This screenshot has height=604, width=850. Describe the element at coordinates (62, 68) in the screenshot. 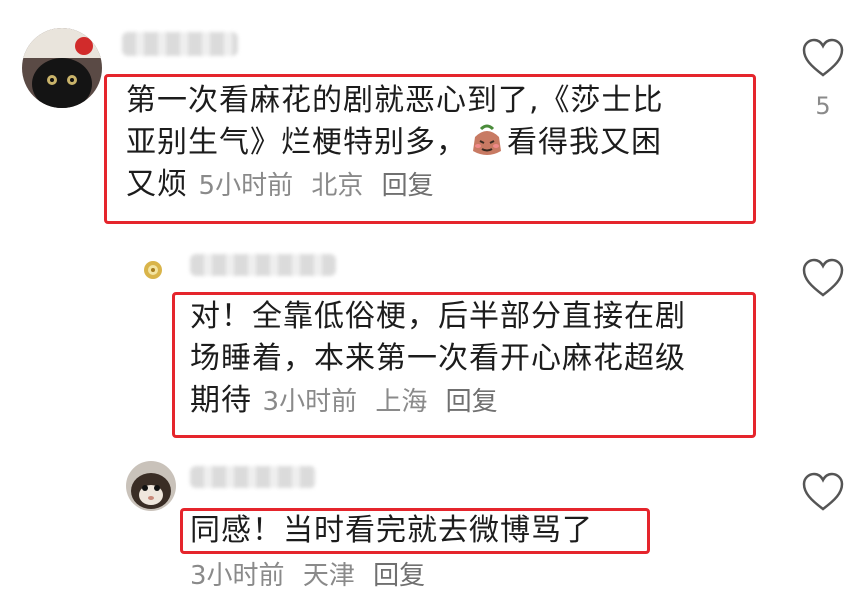

I see `avatar-cat` at that location.